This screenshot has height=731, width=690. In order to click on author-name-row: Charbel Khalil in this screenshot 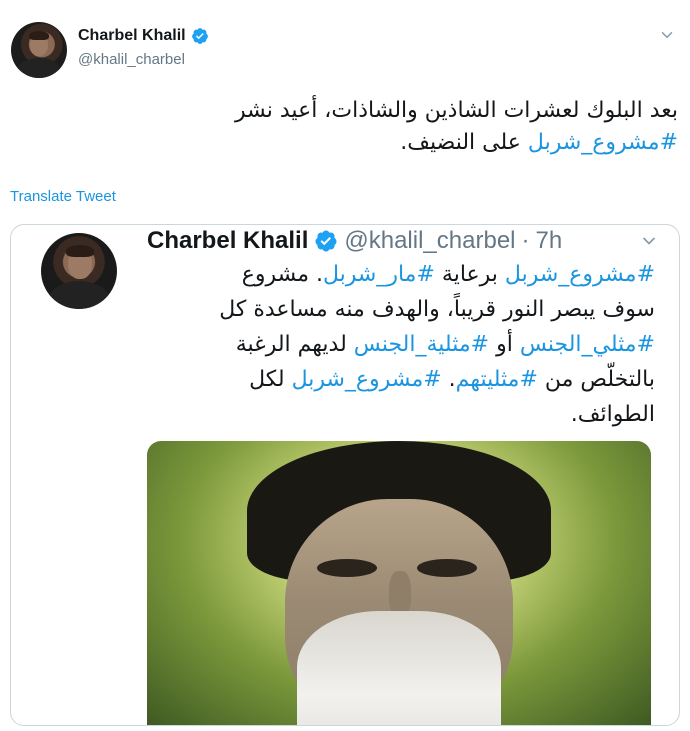, I will do `click(143, 36)`.